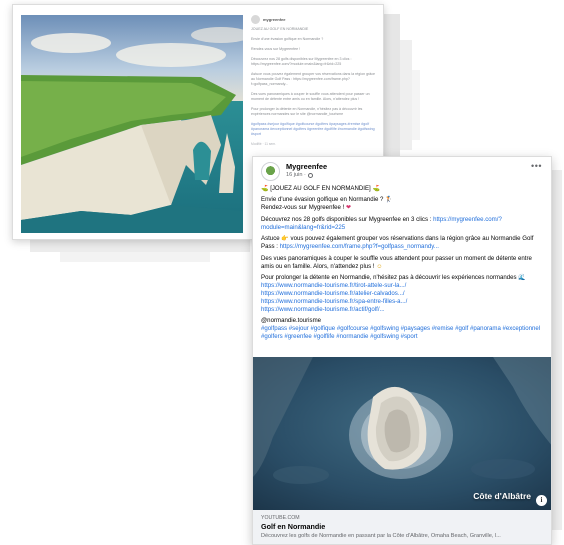  I want to click on more-options-icon: •••, so click(536, 166).